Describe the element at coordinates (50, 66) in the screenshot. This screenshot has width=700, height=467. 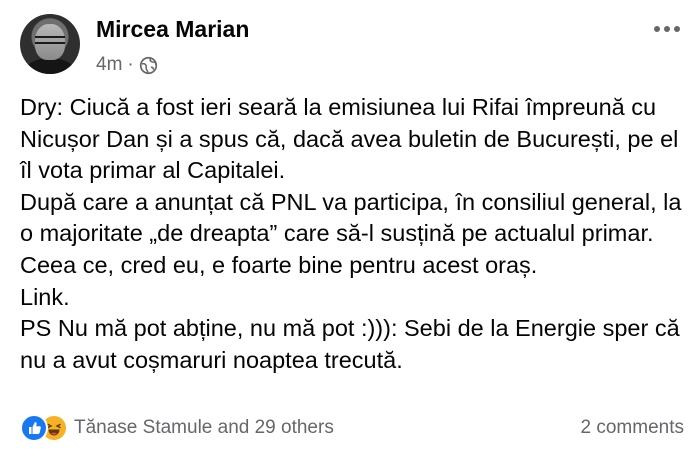
I see `avatar-body` at that location.